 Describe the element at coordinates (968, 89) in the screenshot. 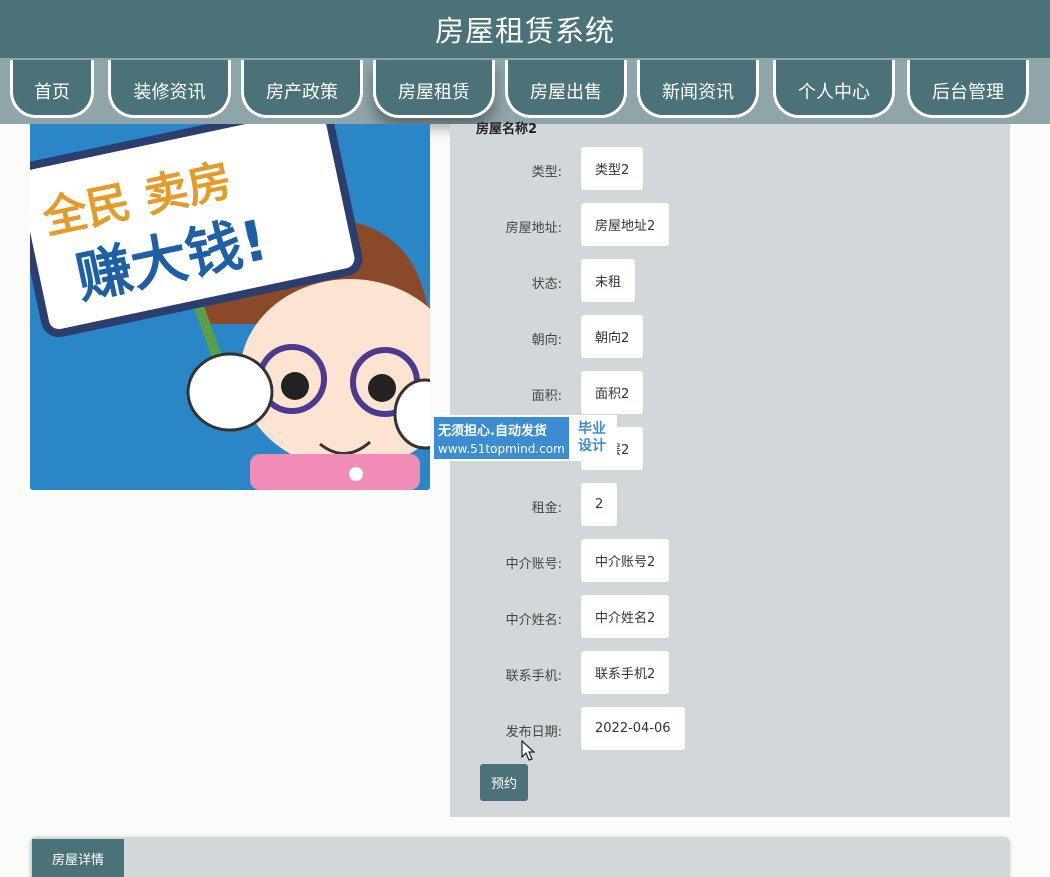

I see `nav-item-admin: 后台管理` at that location.